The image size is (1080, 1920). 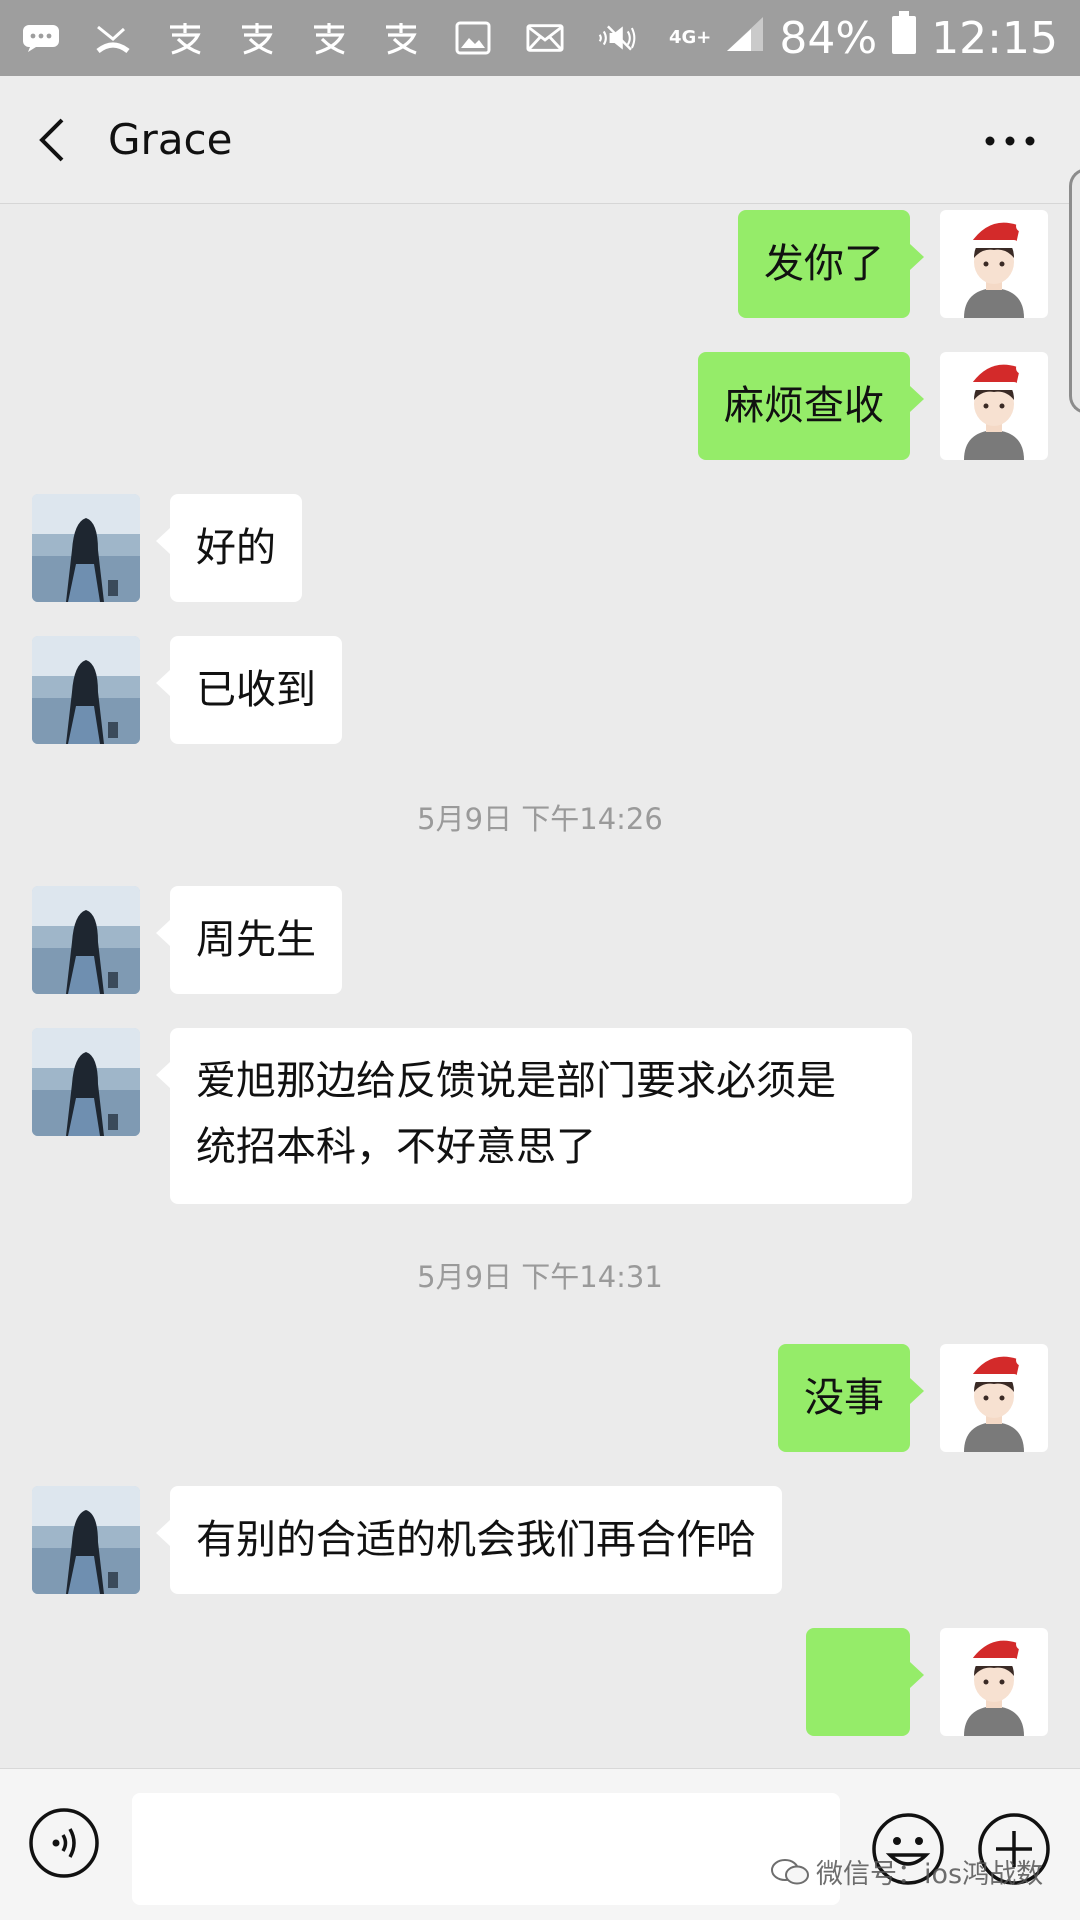 I want to click on message-input, so click(x=486, y=1849).